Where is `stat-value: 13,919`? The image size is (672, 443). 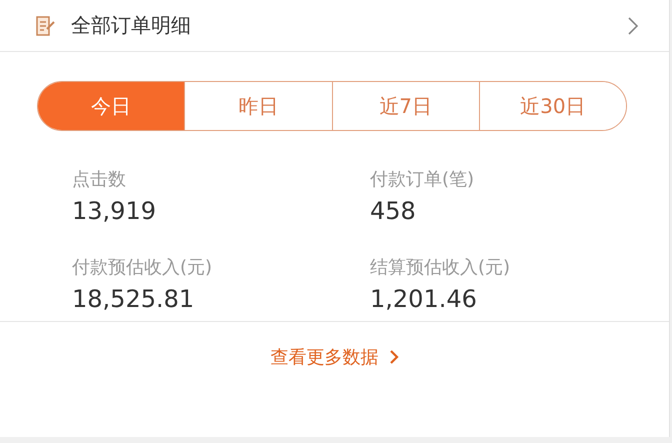 stat-value: 13,919 is located at coordinates (114, 211).